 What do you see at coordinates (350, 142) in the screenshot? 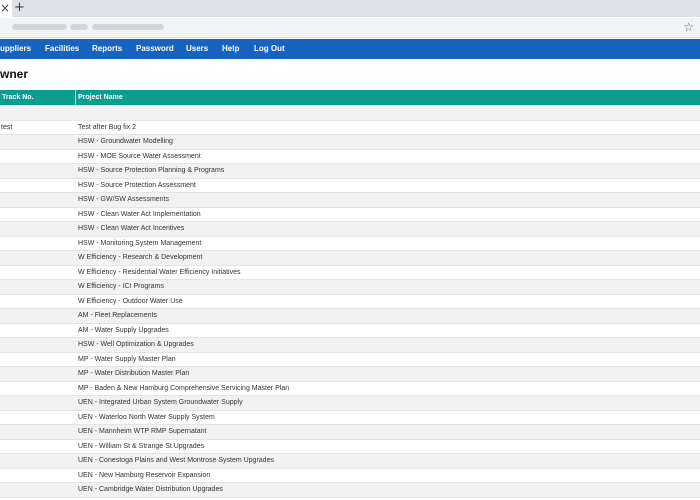
I see `table-row: HSW - Groundwater Modelling` at bounding box center [350, 142].